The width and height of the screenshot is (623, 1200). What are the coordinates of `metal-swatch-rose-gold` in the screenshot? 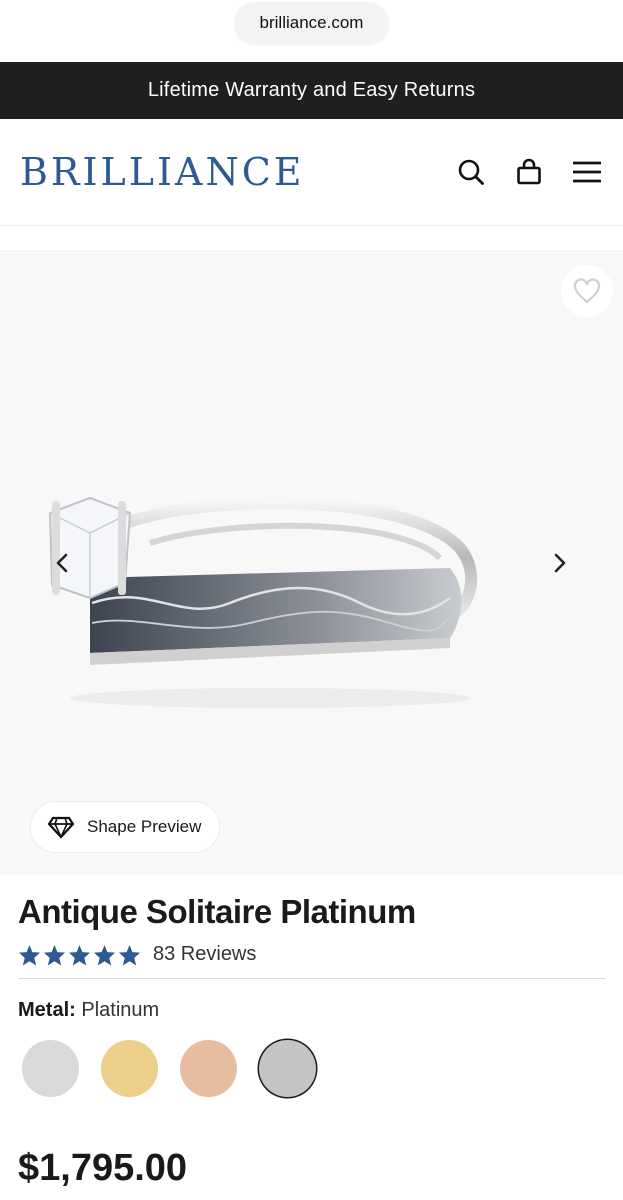 It's located at (208, 1068).